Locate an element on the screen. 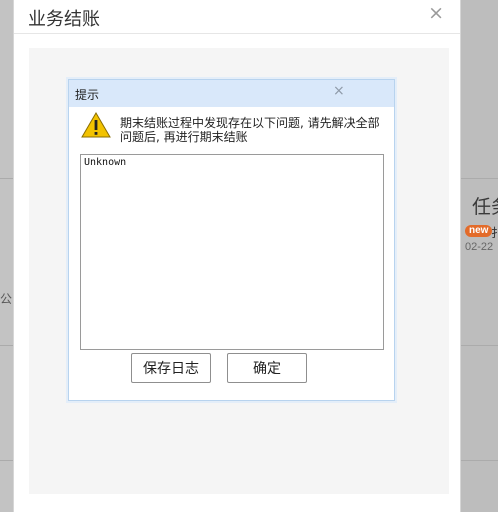  background-item-text: 扌 is located at coordinates (494, 233).